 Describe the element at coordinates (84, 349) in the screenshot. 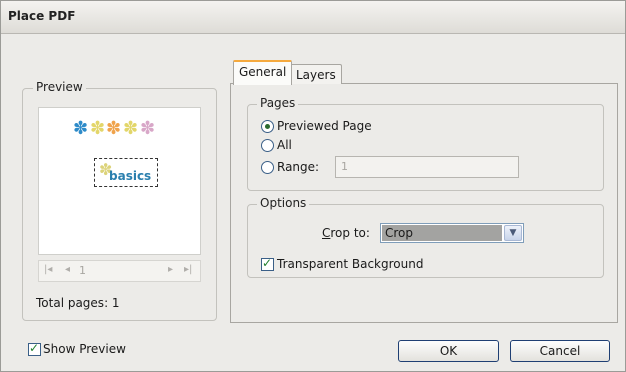

I see `show-preview-label: Show Preview` at that location.